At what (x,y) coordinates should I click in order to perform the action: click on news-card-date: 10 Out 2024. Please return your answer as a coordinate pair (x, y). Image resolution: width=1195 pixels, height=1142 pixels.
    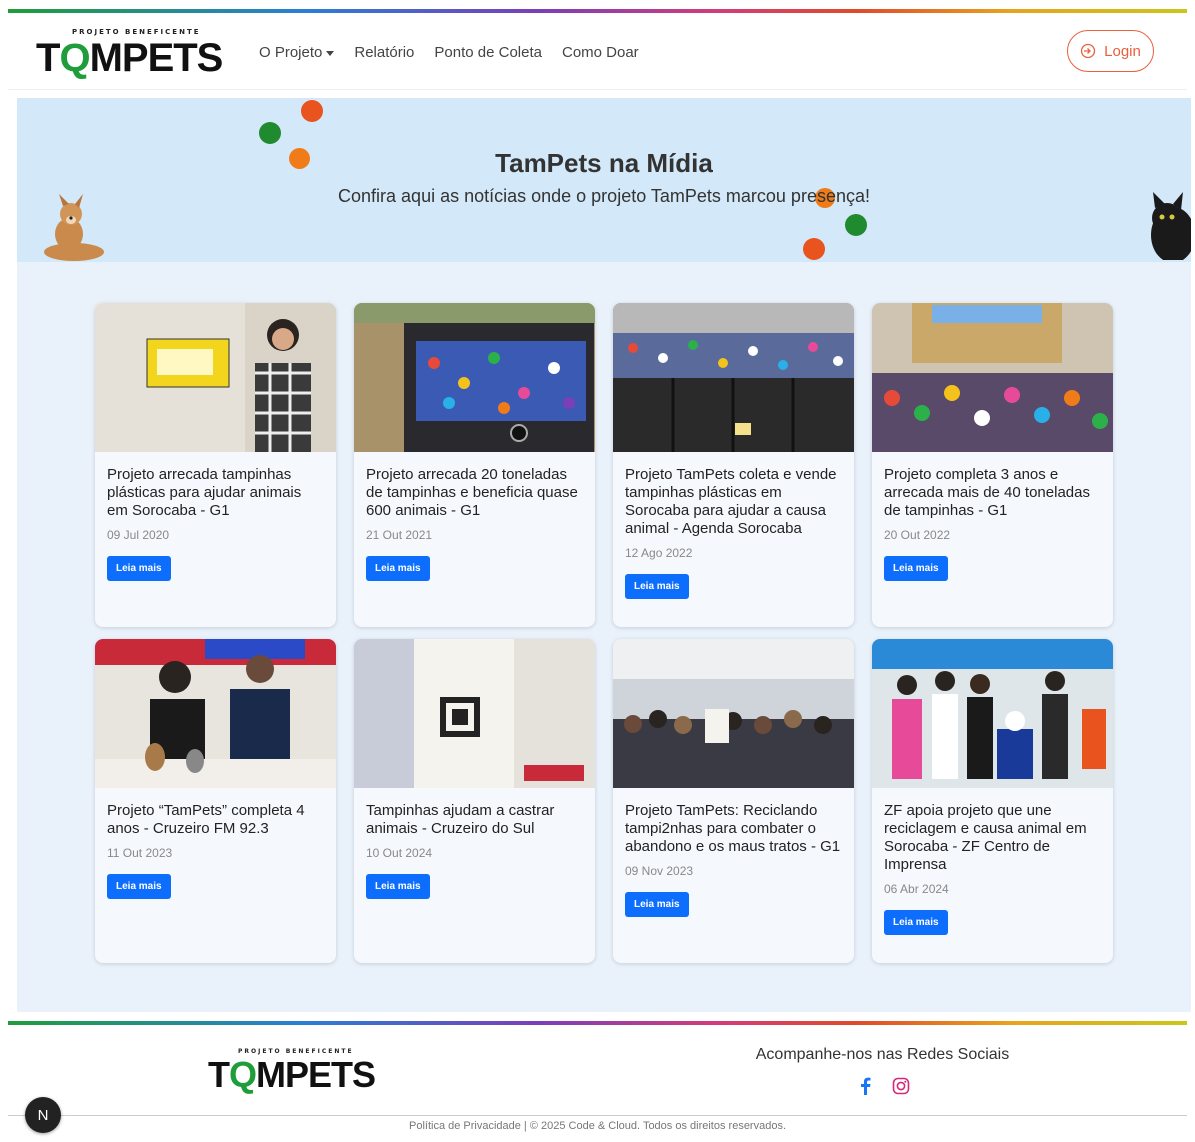
    Looking at the image, I should click on (399, 853).